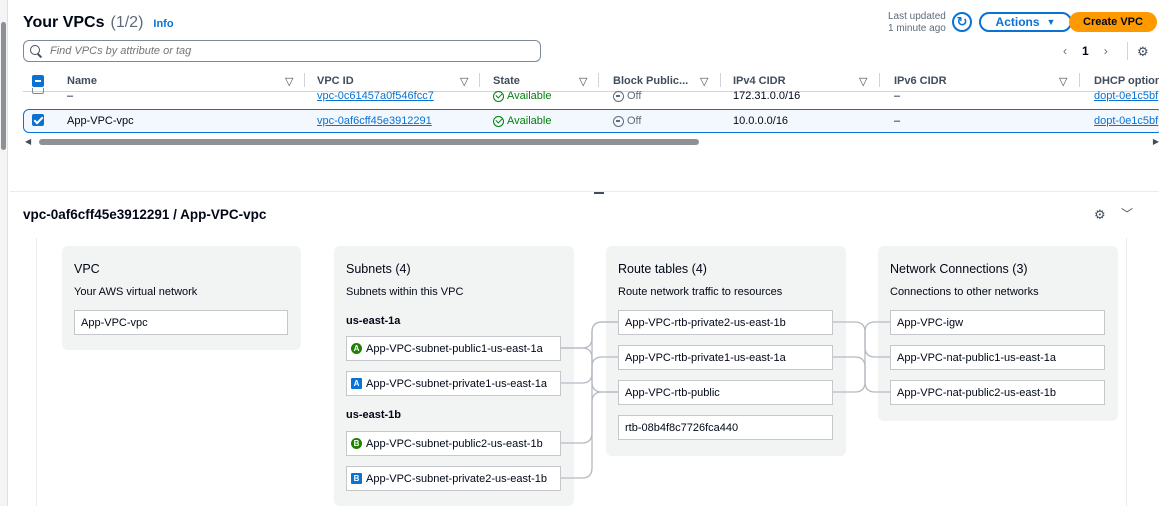 The height and width of the screenshot is (506, 1159). I want to click on status-ok-icon, so click(498, 121).